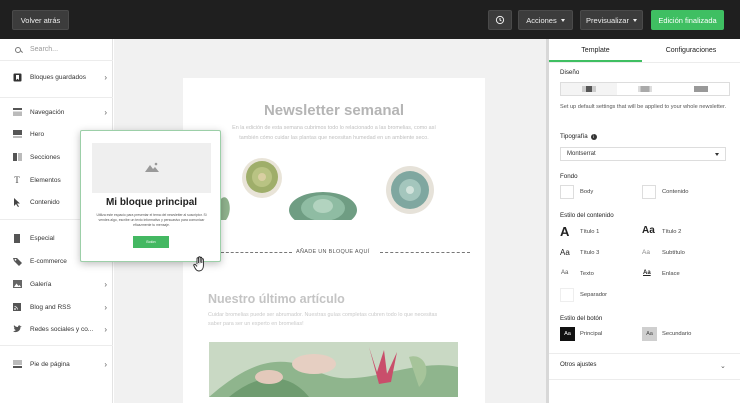  I want to click on secondary-button-style-icon: Aa, so click(649, 334).